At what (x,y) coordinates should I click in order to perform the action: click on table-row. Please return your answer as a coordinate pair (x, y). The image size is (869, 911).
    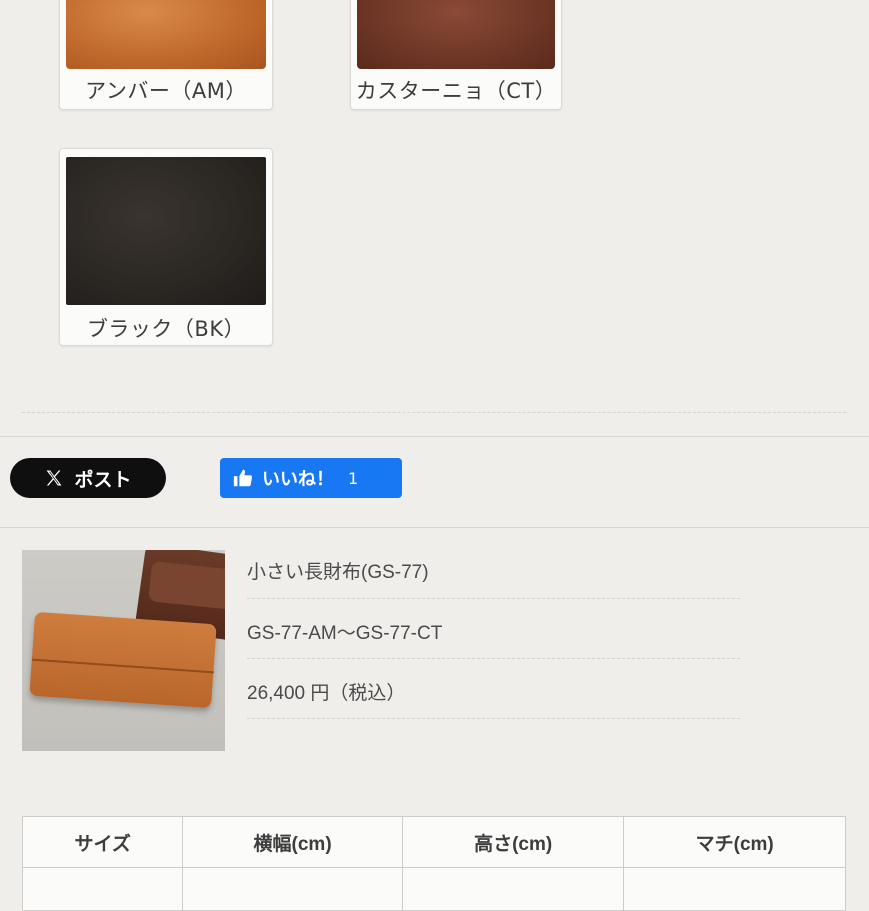
    Looking at the image, I should click on (433, 889).